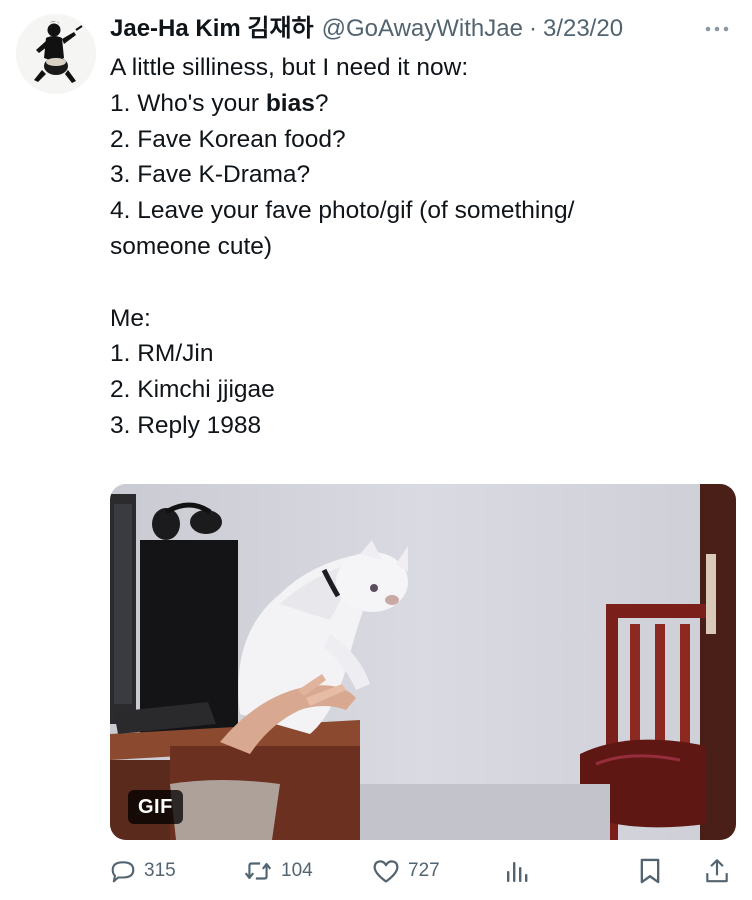 This screenshot has height=900, width=752. I want to click on display-name: Jae-Ha Kim 김재하, so click(212, 29).